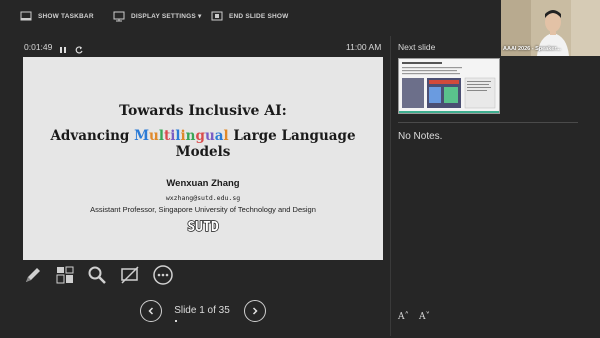  What do you see at coordinates (130, 275) in the screenshot?
I see `camera-off-icon` at bounding box center [130, 275].